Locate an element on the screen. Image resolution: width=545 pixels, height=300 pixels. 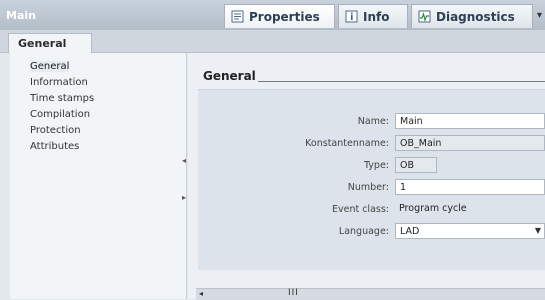
number-field: 1 is located at coordinates (470, 187).